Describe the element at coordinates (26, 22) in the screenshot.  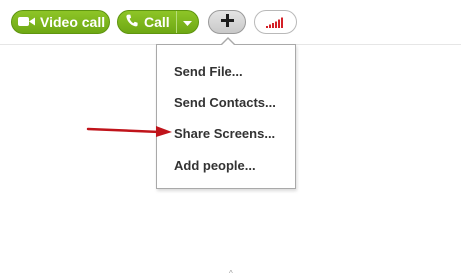
I see `video-camera-icon` at that location.